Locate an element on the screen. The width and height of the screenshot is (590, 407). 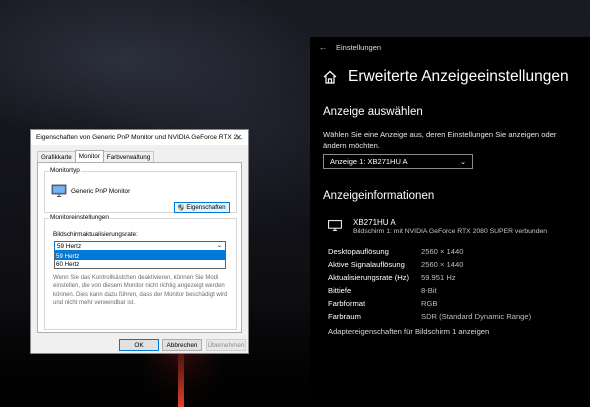
info-row: Desktopauflösung 2560 × 1440 is located at coordinates (429, 251).